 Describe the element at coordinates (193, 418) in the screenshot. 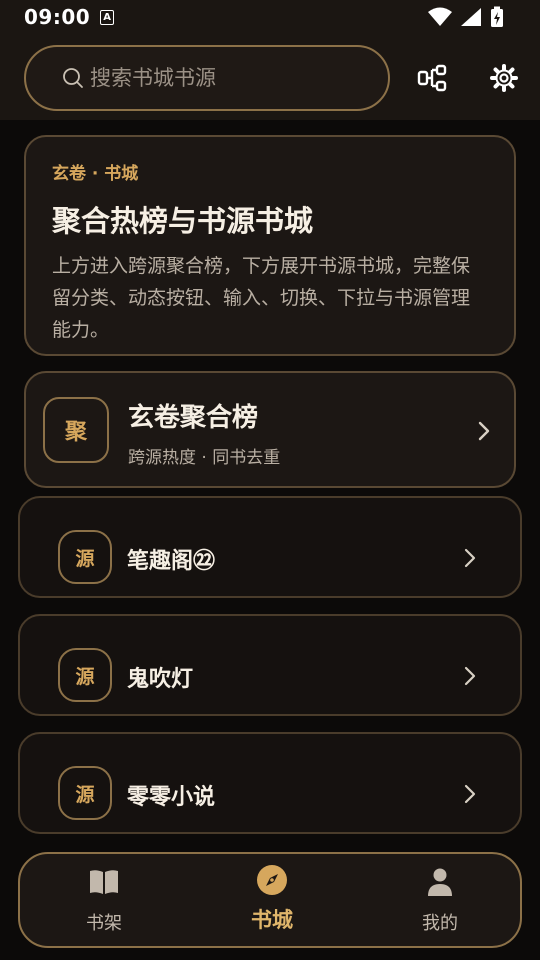

I see `aggregate-title: 玄卷聚合榜` at that location.